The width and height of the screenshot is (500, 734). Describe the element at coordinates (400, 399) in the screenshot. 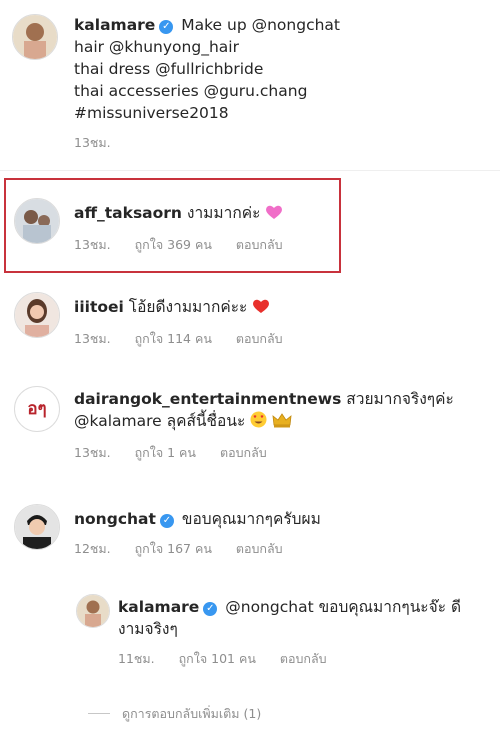

I see `comment-text: สวยมากจริงๆค่ะ` at that location.